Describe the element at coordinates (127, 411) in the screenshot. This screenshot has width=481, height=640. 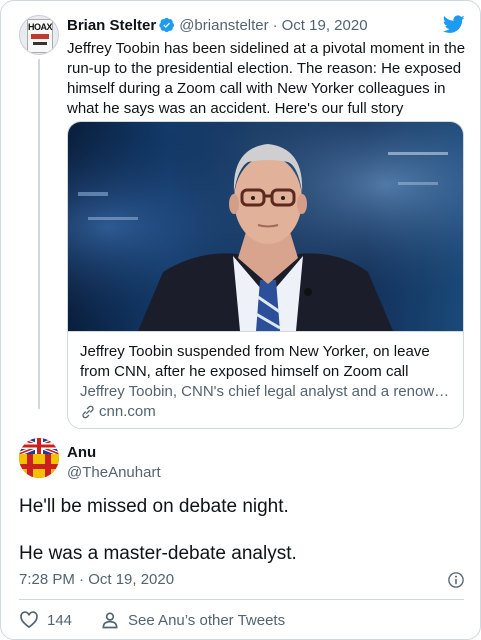
I see `link-preview-domain: cnn.com` at that location.